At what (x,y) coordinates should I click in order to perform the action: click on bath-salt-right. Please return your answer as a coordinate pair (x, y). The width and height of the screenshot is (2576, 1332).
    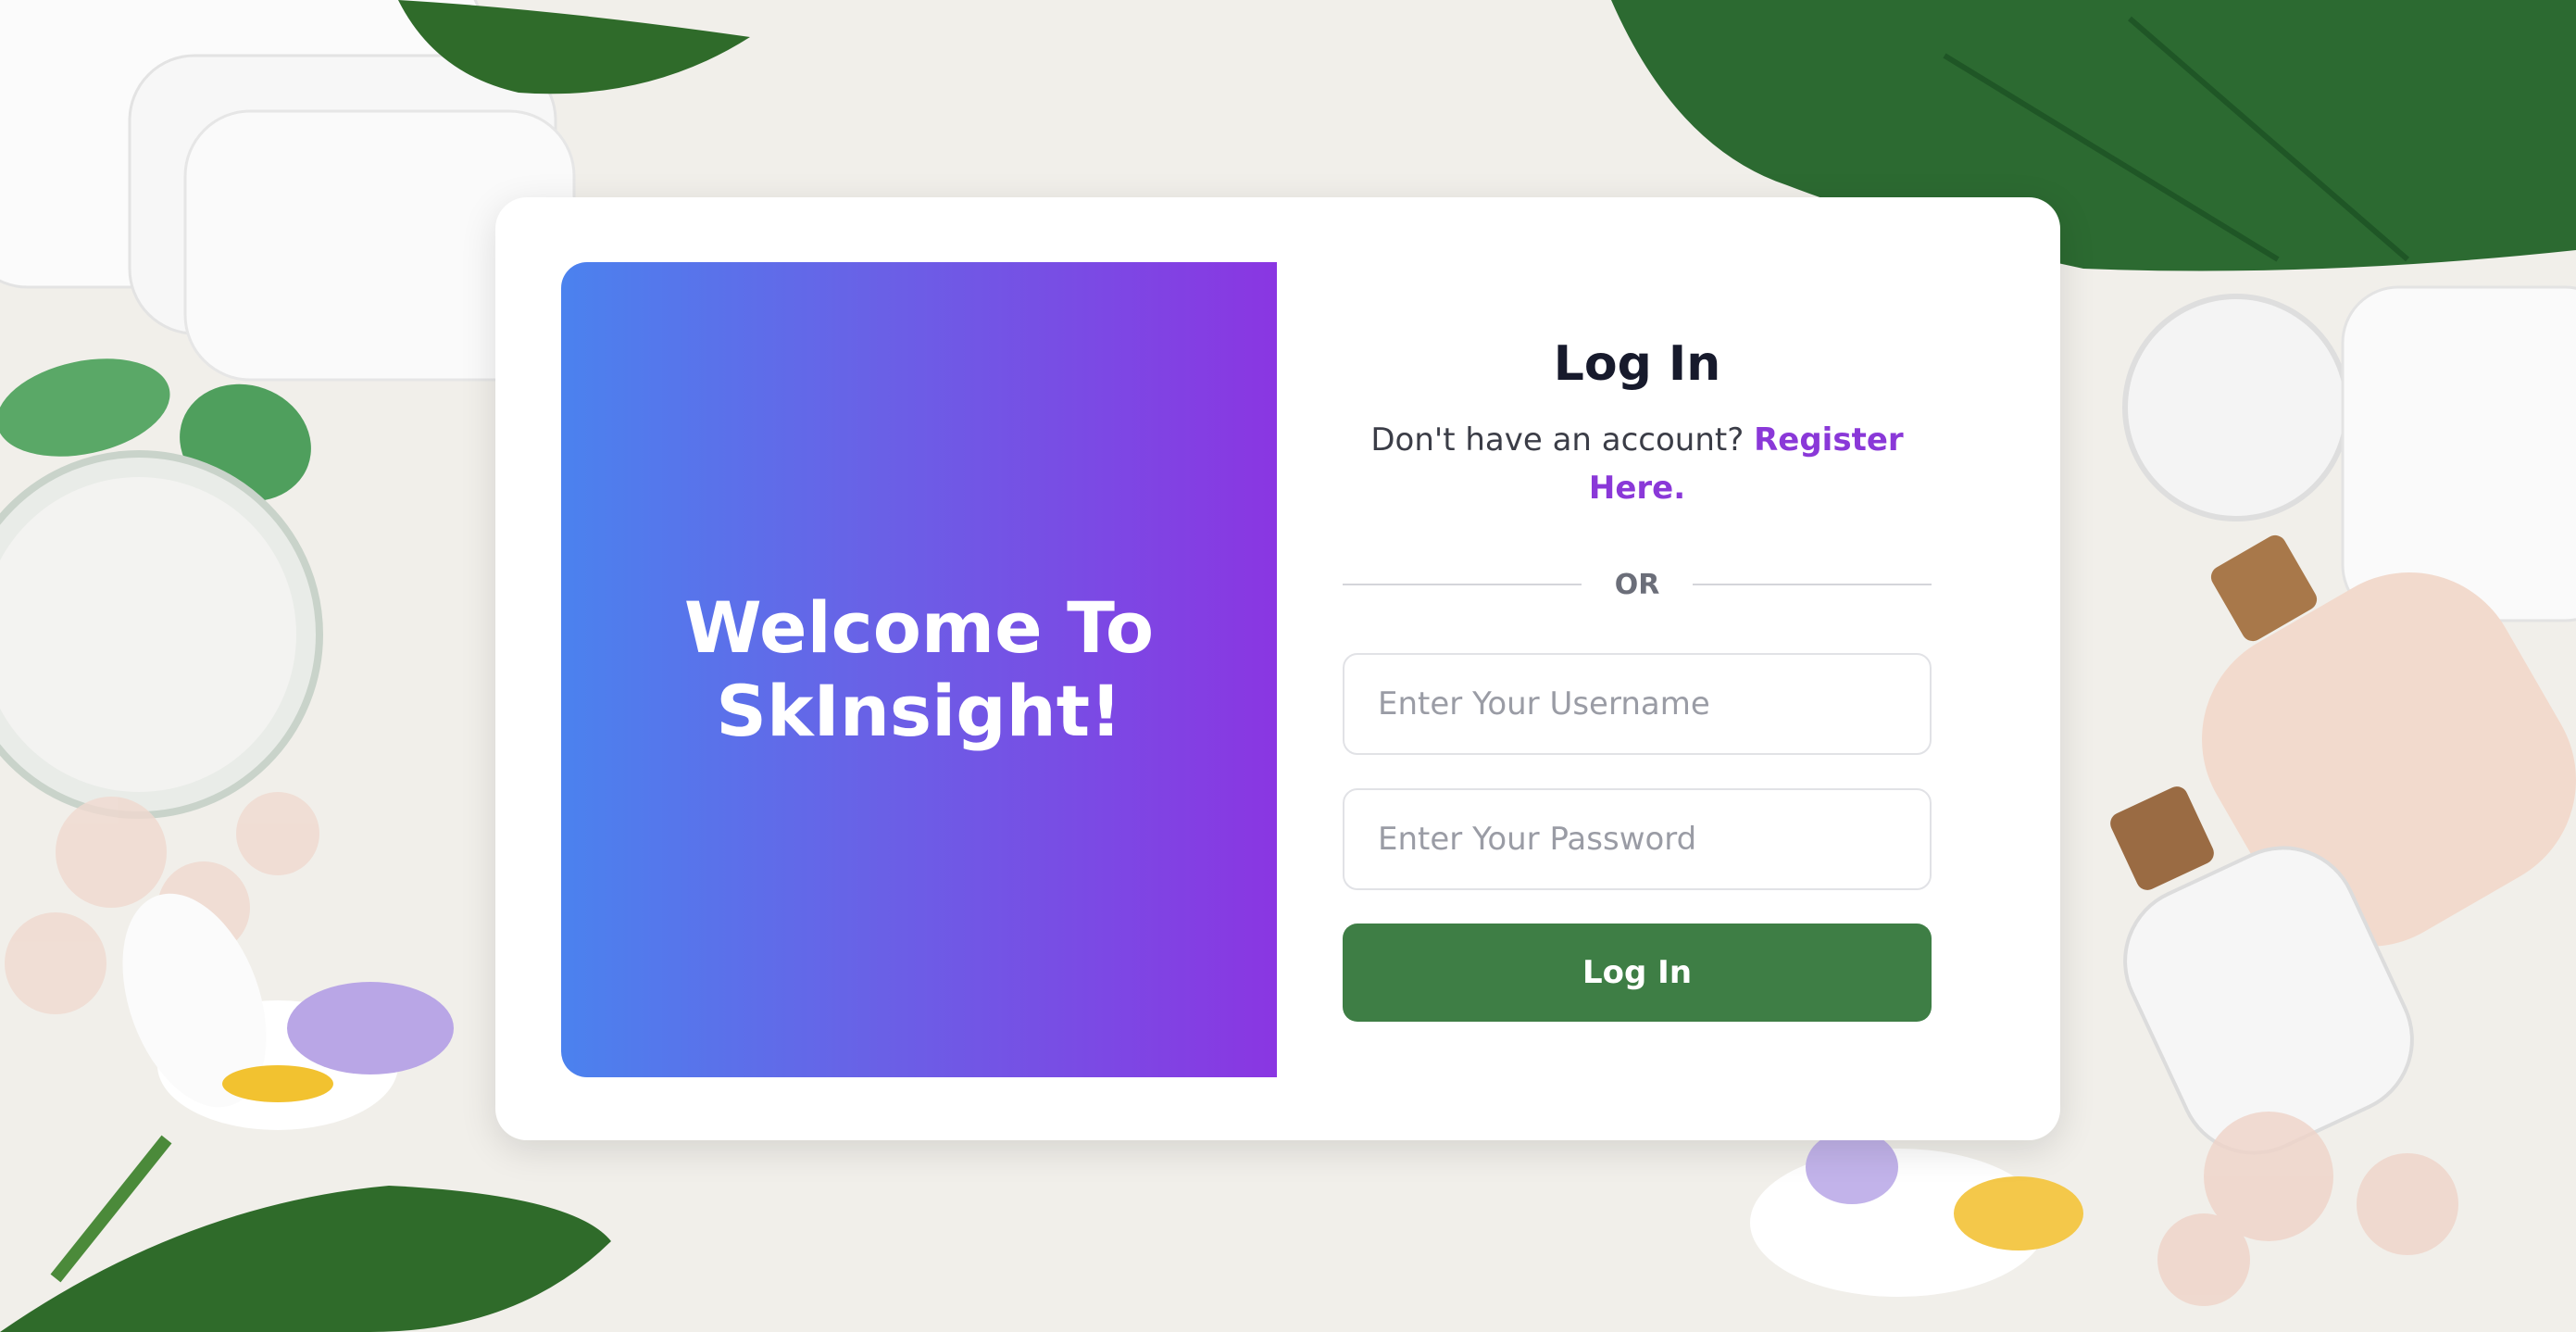
    Looking at the image, I should click on (2308, 1209).